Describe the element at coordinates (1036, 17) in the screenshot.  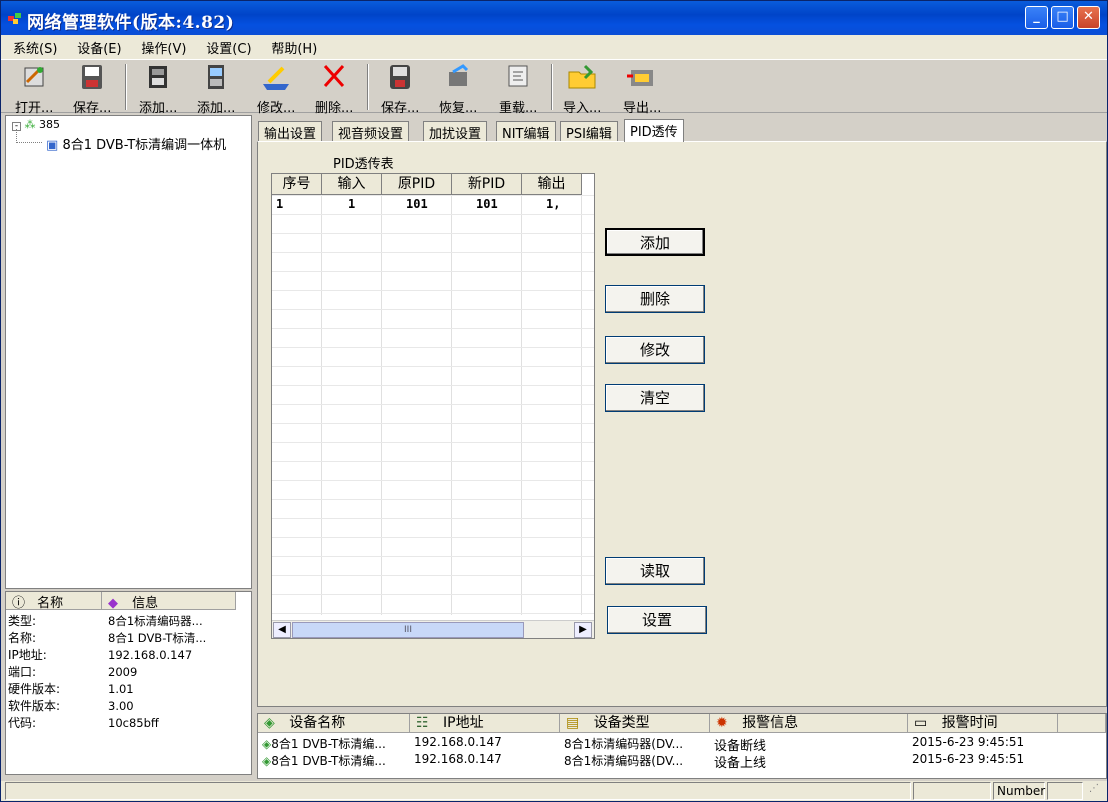
I see `minimize-button: _` at that location.